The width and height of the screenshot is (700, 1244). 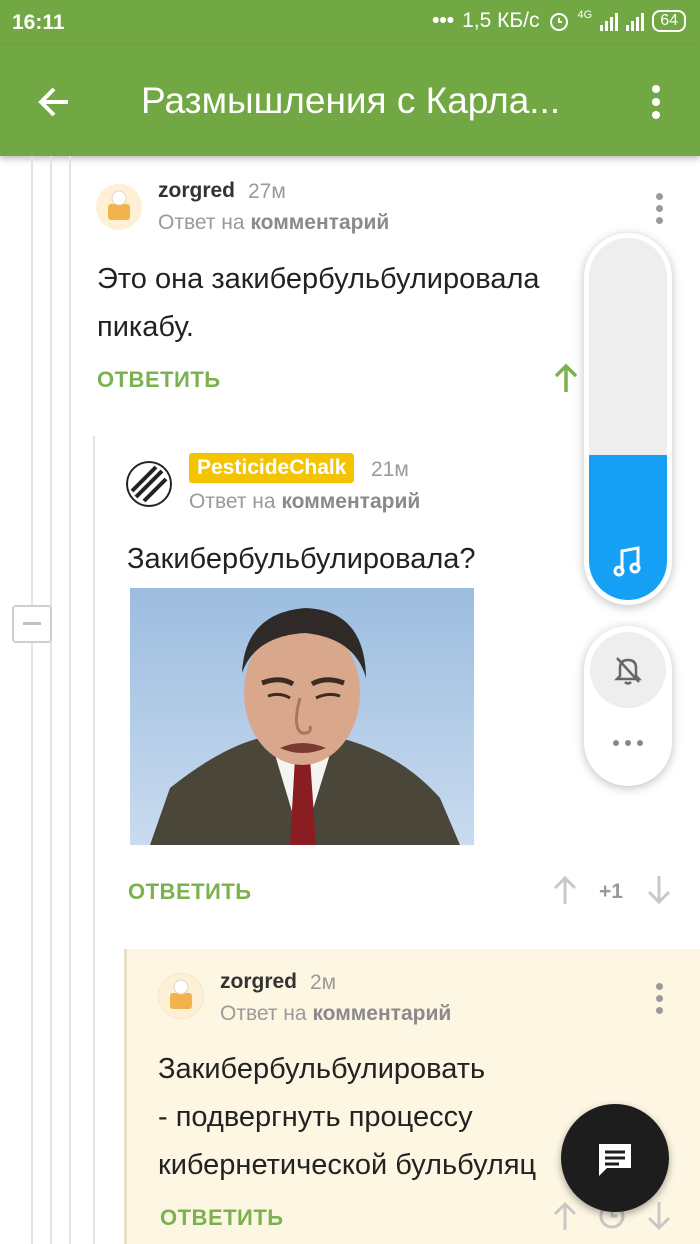 What do you see at coordinates (267, 191) in the screenshot?
I see `comment-time: 27м` at bounding box center [267, 191].